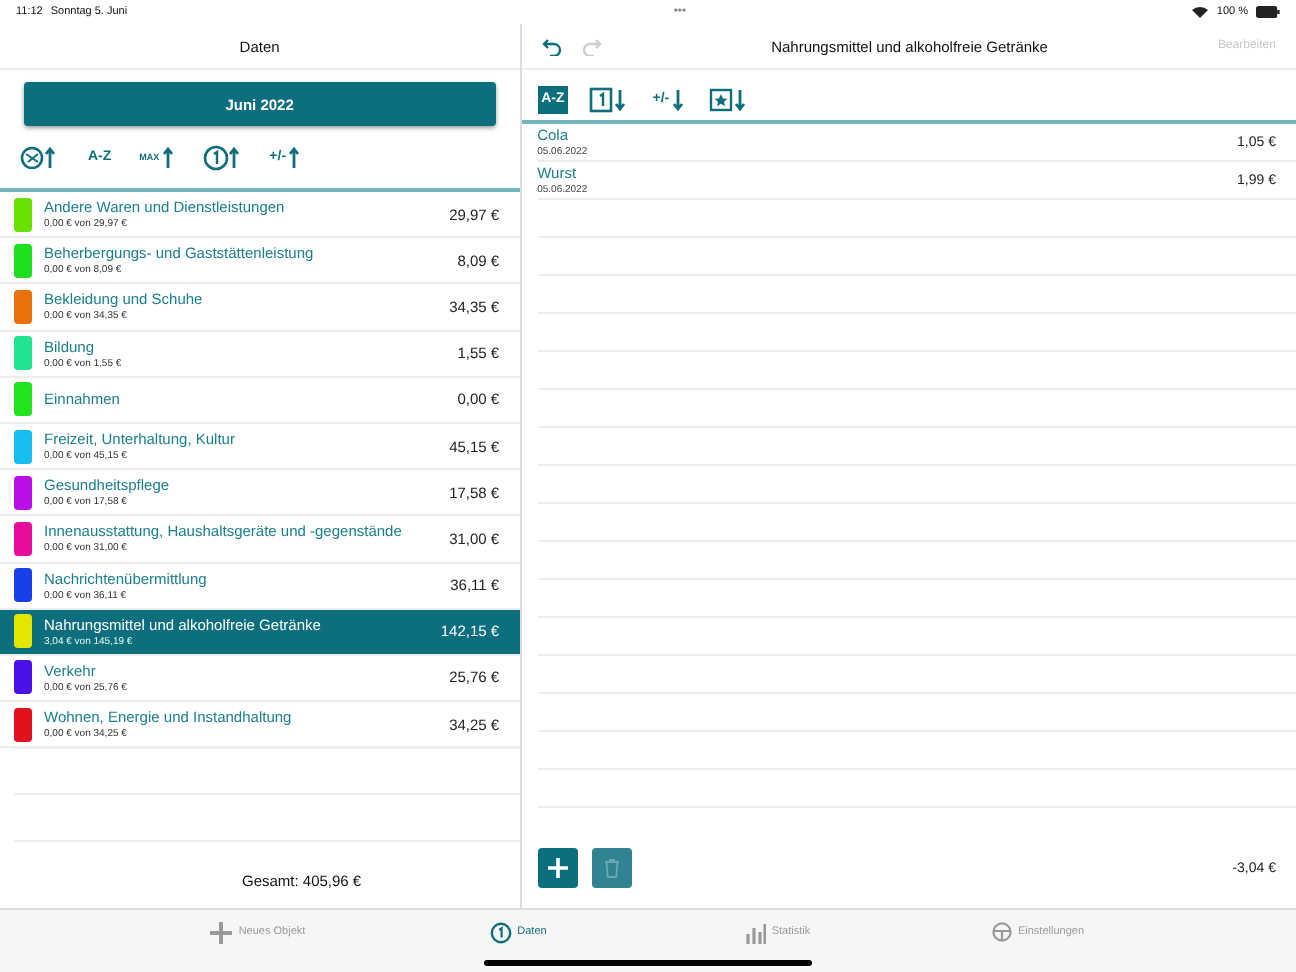  What do you see at coordinates (1001, 932) in the screenshot?
I see `steering-wheel-icon` at bounding box center [1001, 932].